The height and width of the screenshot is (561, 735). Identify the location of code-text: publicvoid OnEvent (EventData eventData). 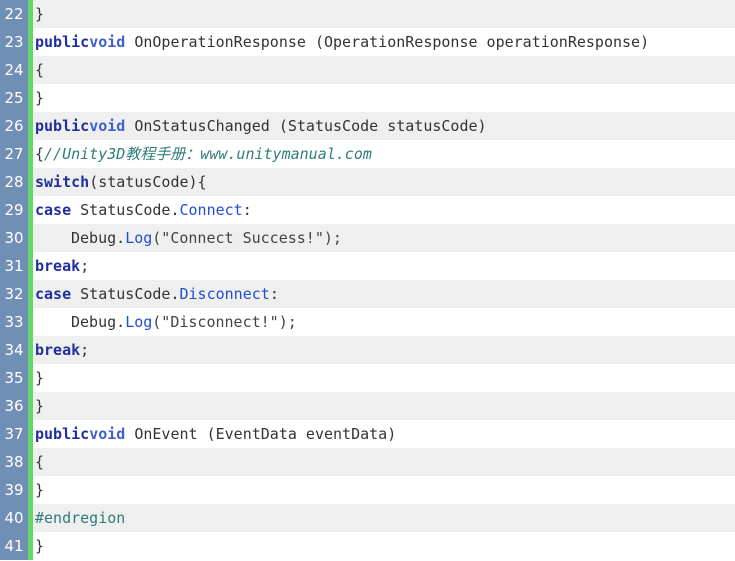
(214, 434).